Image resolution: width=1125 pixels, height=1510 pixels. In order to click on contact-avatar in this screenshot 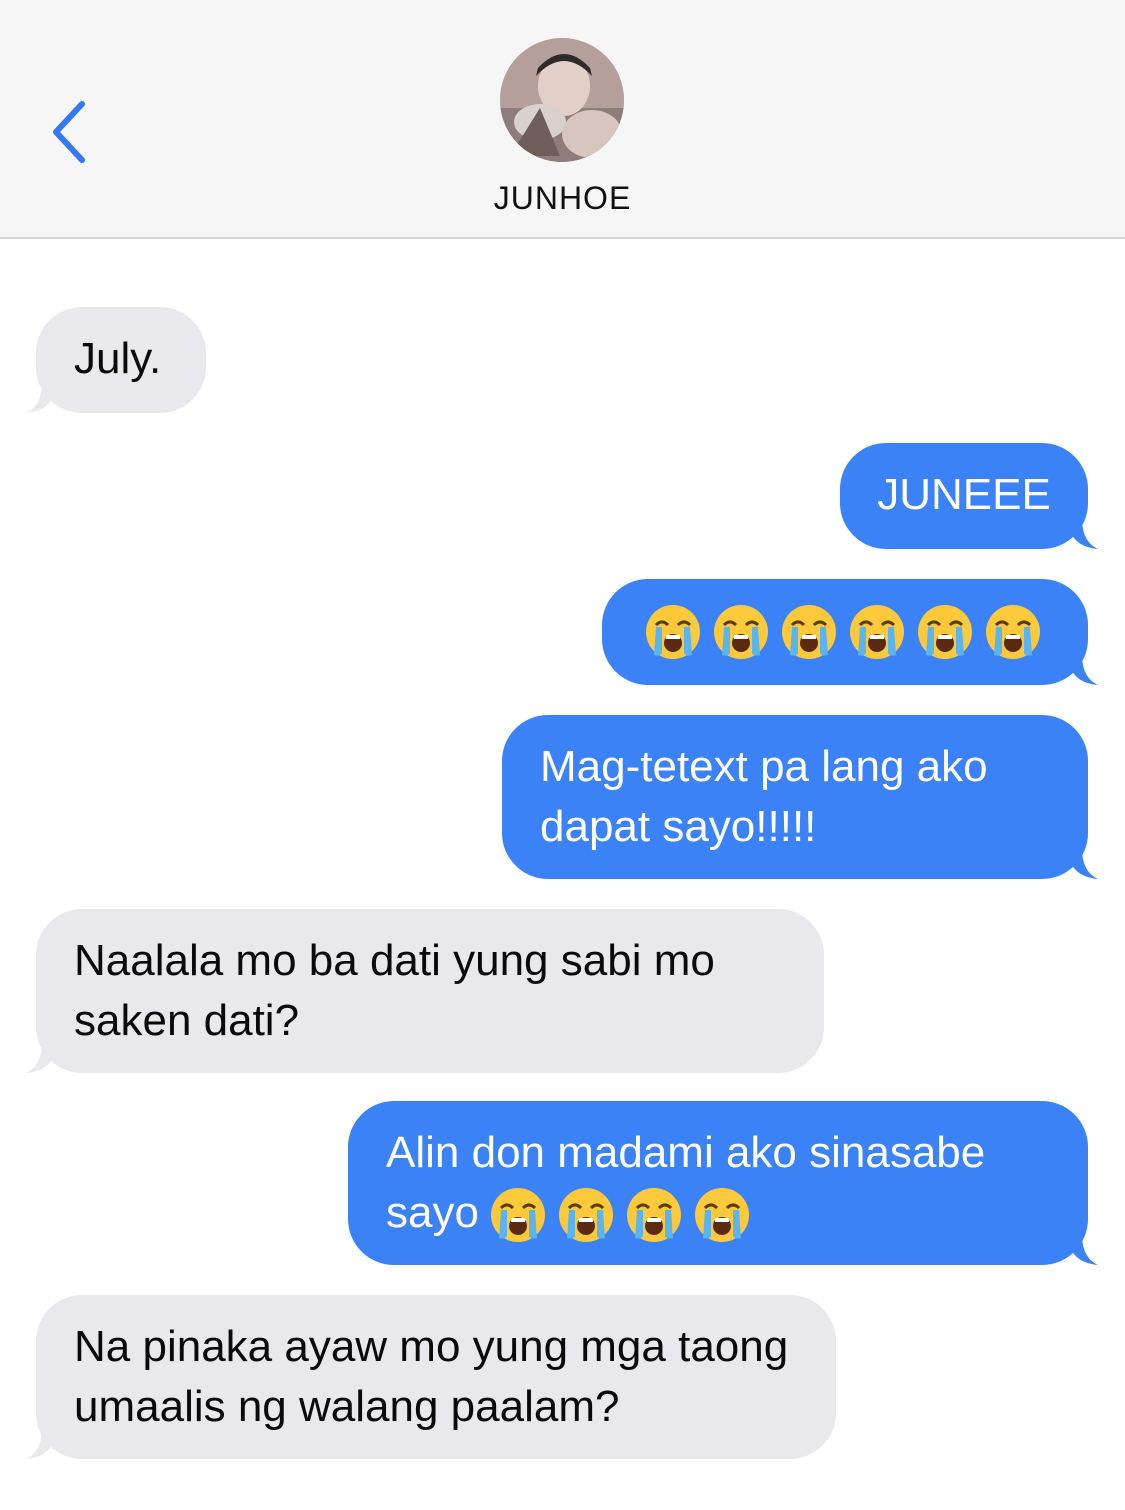, I will do `click(562, 100)`.